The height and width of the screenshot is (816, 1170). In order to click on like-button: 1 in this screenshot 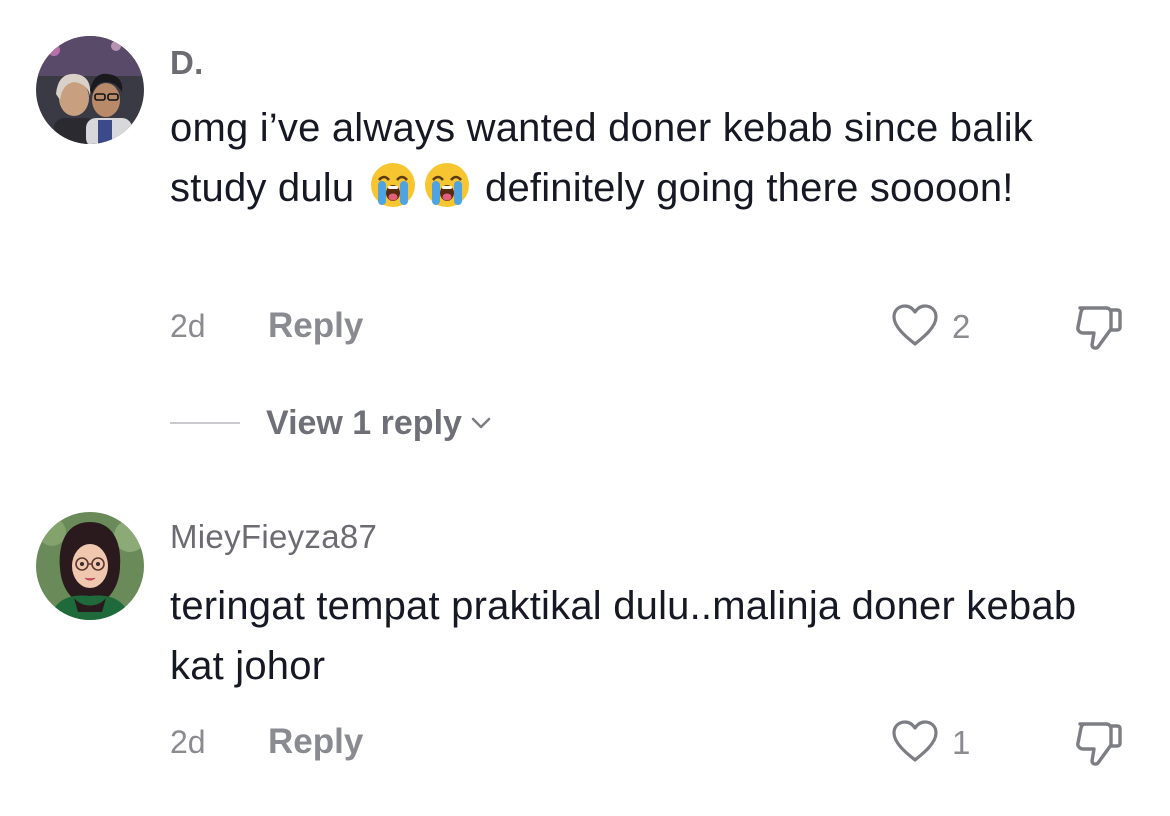, I will do `click(930, 743)`.